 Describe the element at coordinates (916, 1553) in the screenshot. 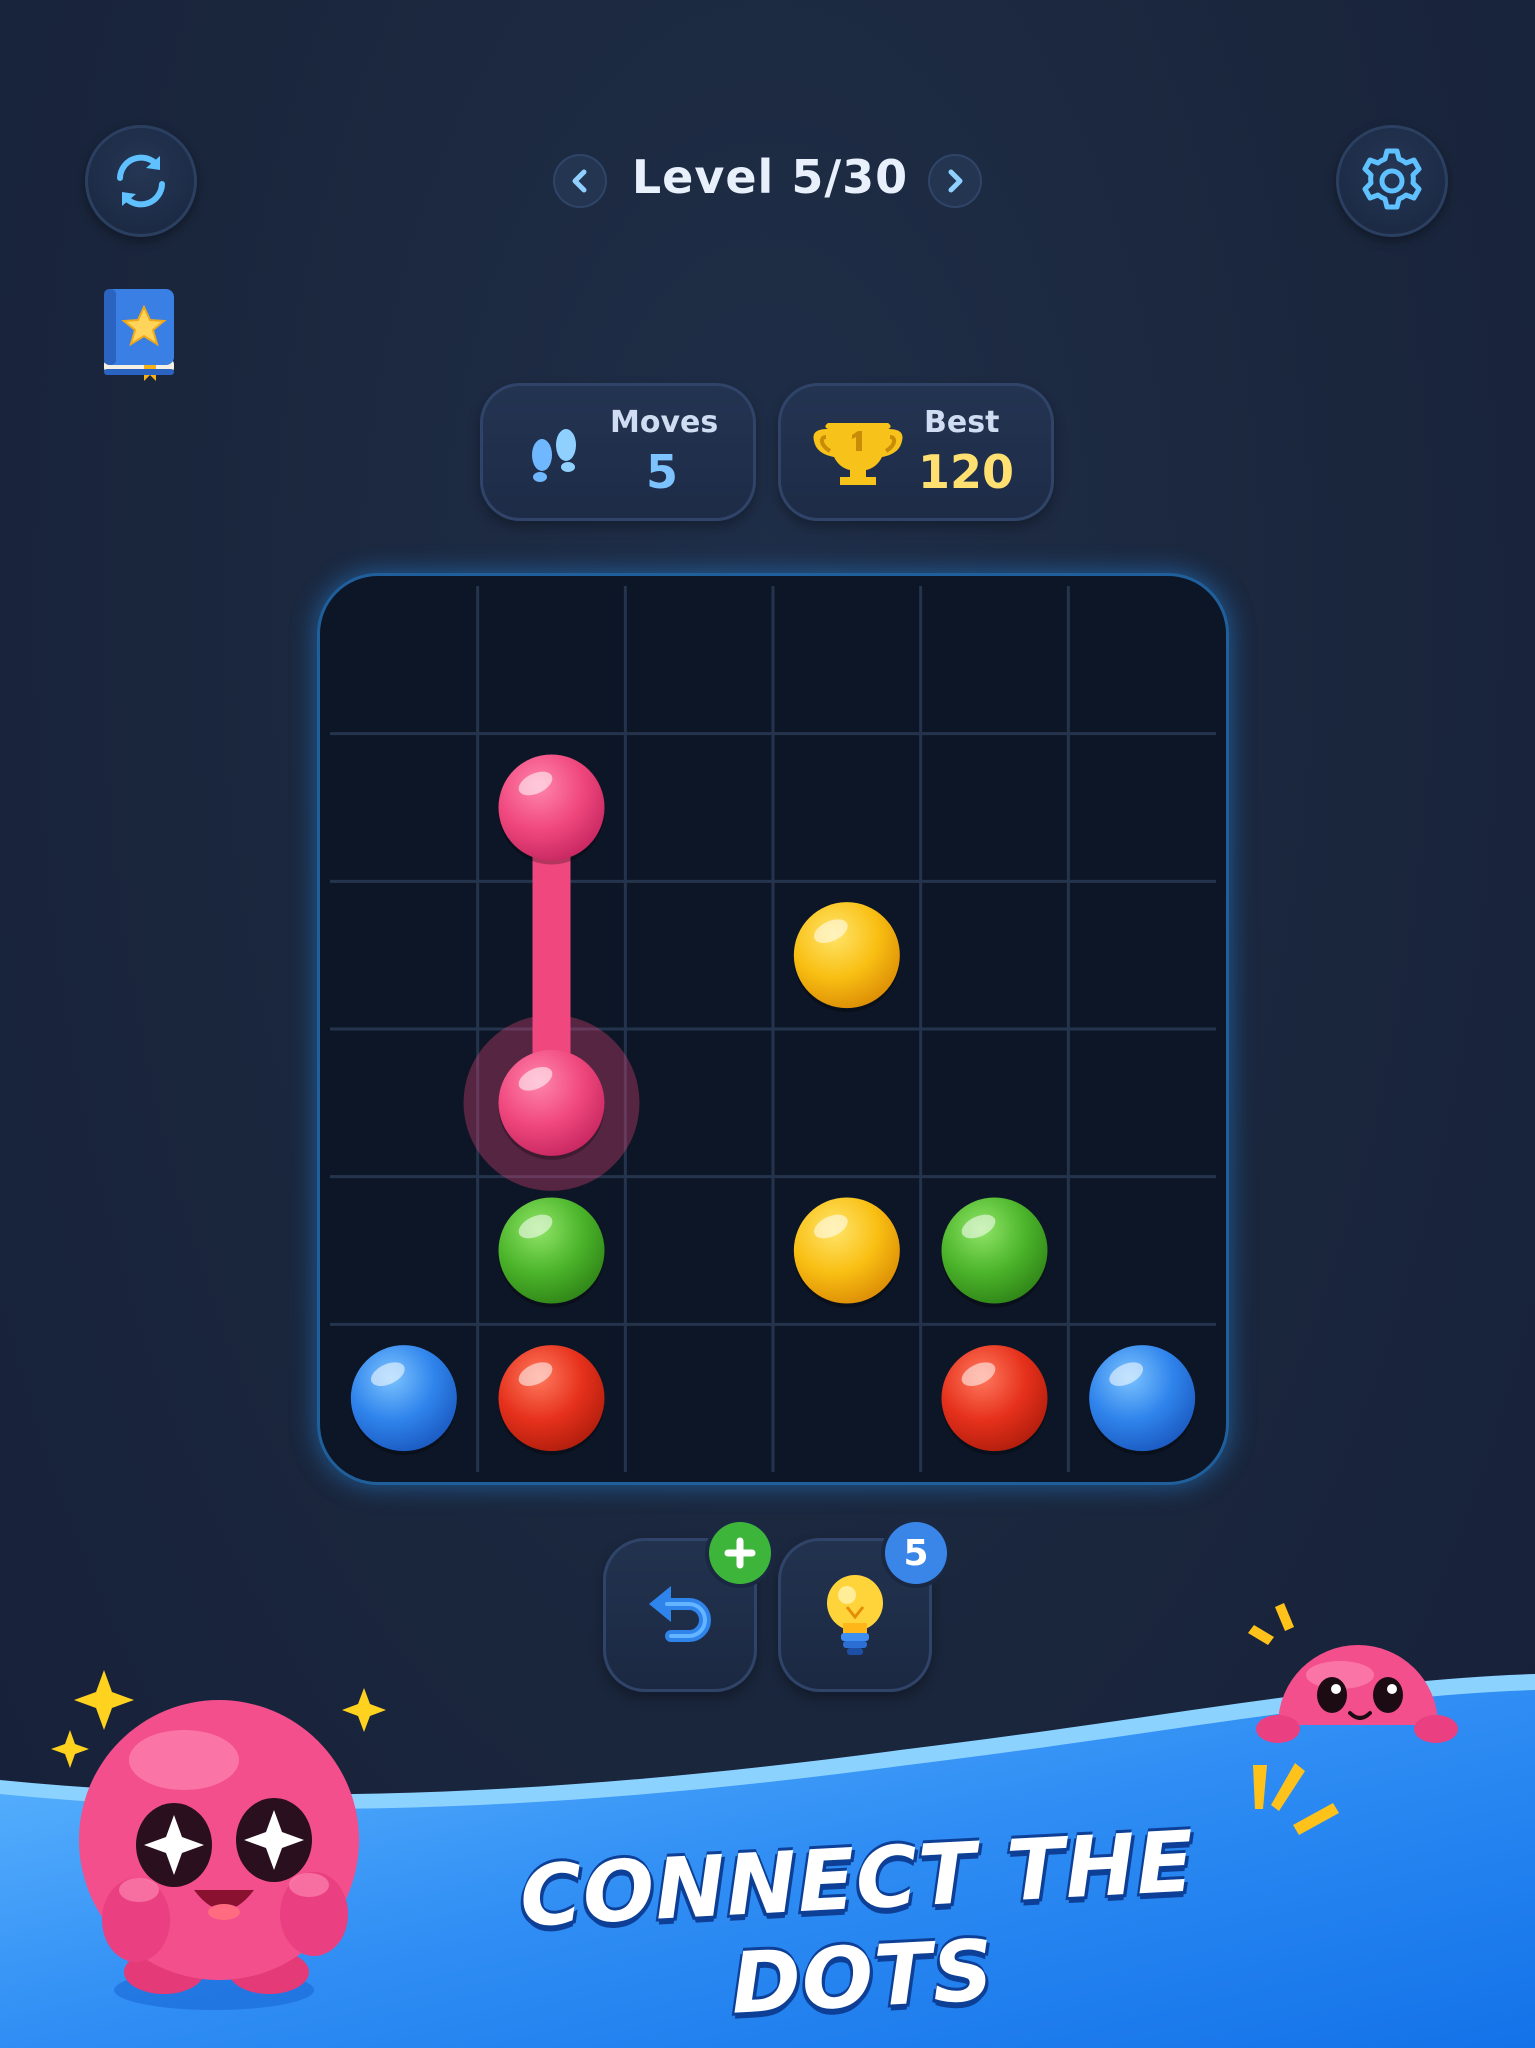

I see `hint-count-badge: 5` at that location.